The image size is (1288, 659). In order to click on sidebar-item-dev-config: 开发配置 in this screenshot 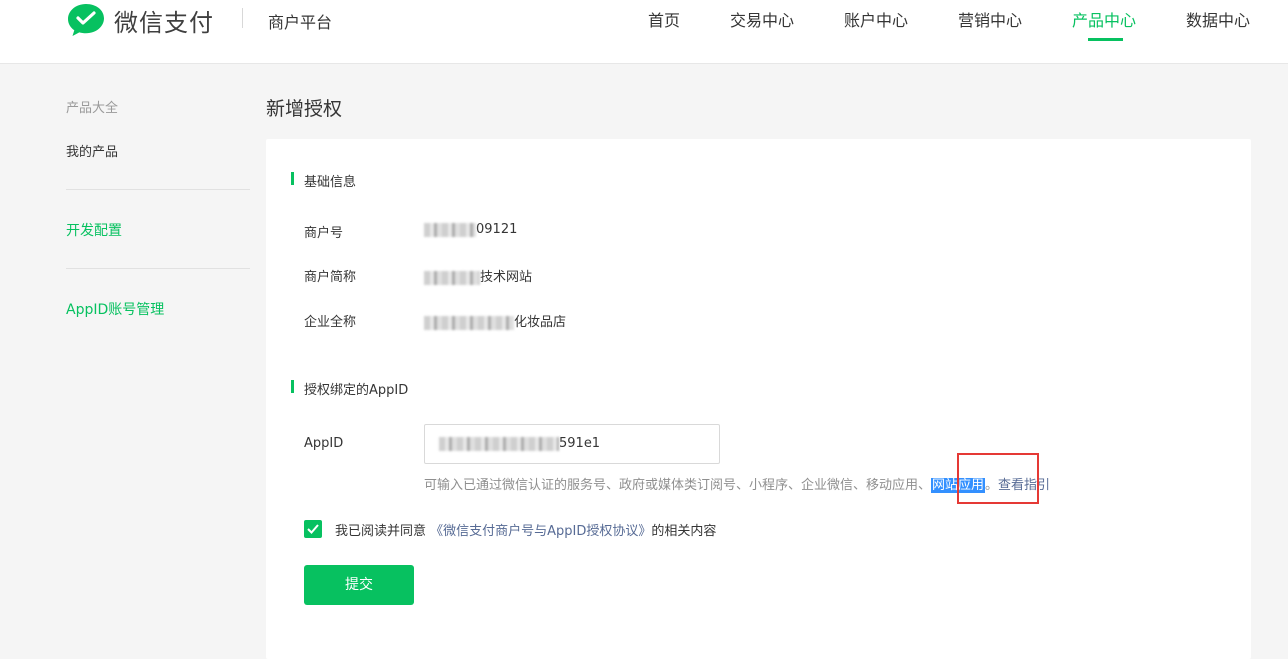, I will do `click(94, 230)`.